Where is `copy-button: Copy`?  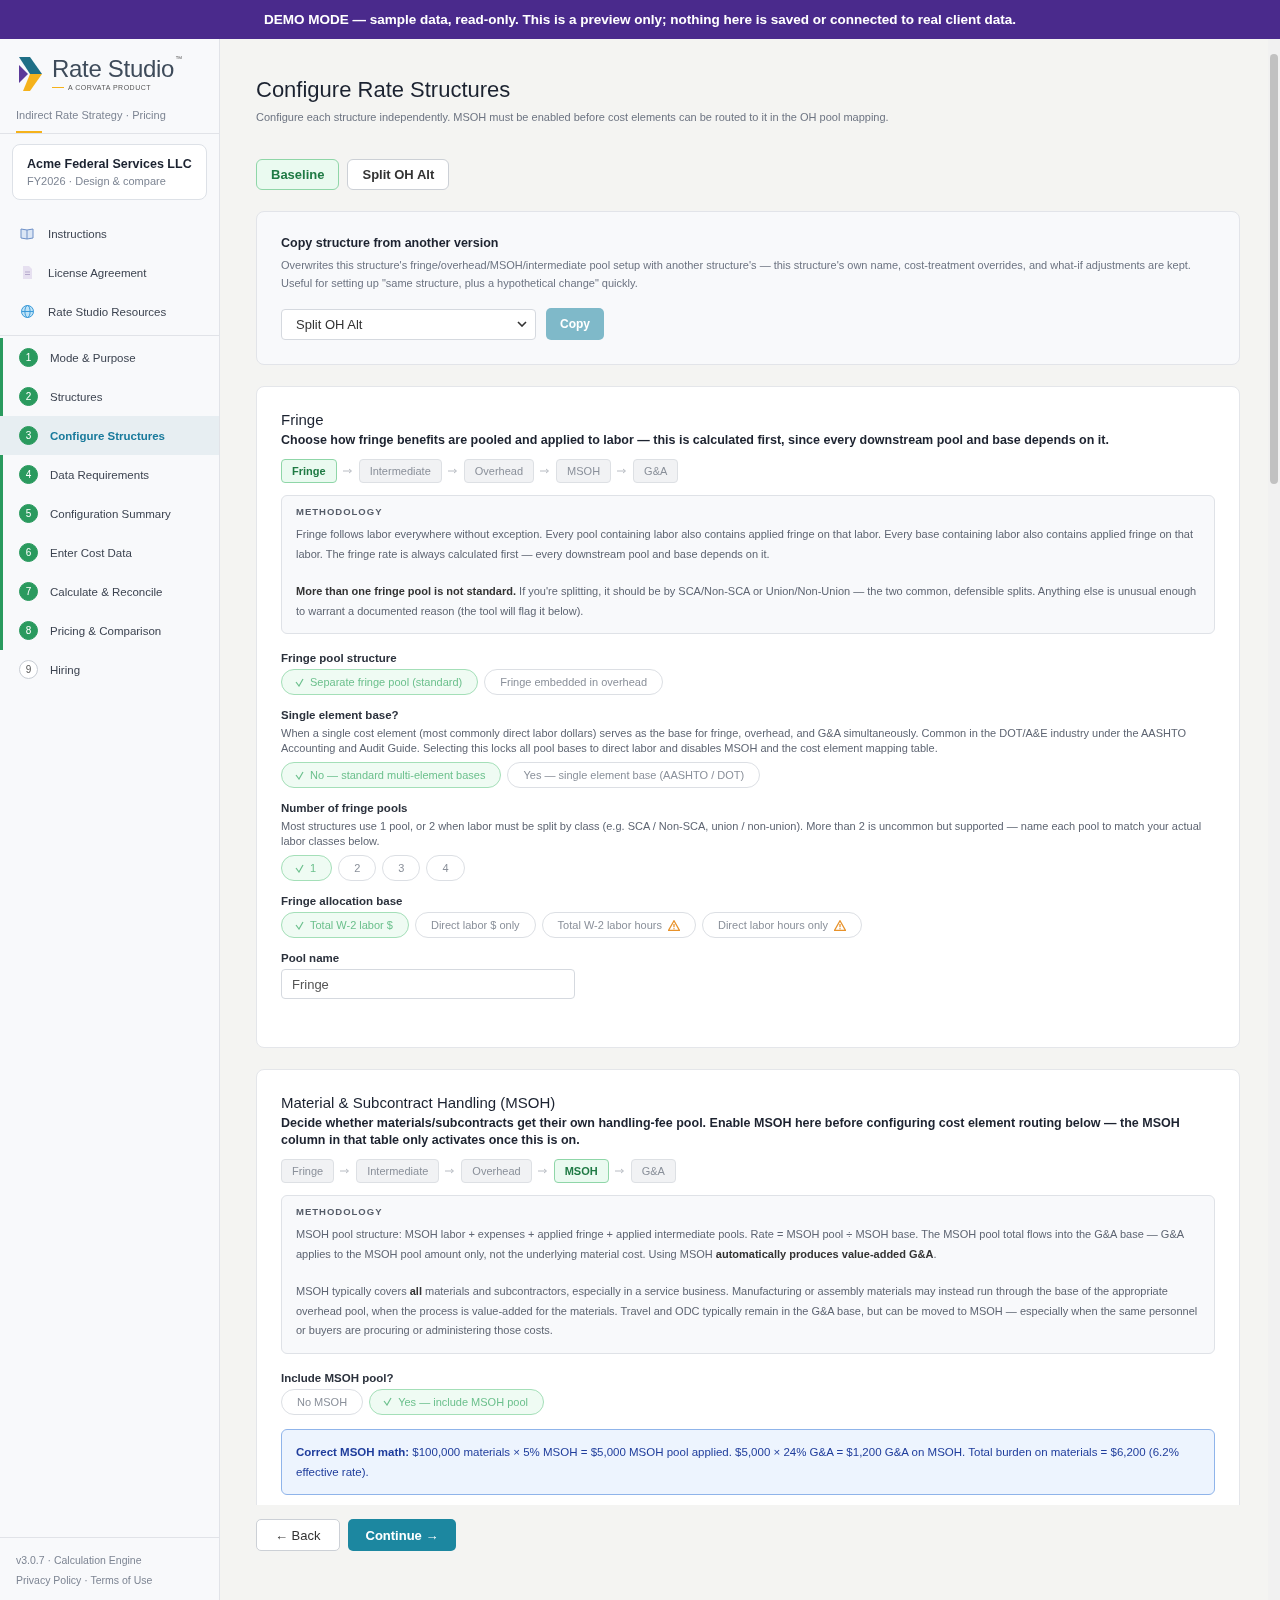
copy-button: Copy is located at coordinates (575, 324).